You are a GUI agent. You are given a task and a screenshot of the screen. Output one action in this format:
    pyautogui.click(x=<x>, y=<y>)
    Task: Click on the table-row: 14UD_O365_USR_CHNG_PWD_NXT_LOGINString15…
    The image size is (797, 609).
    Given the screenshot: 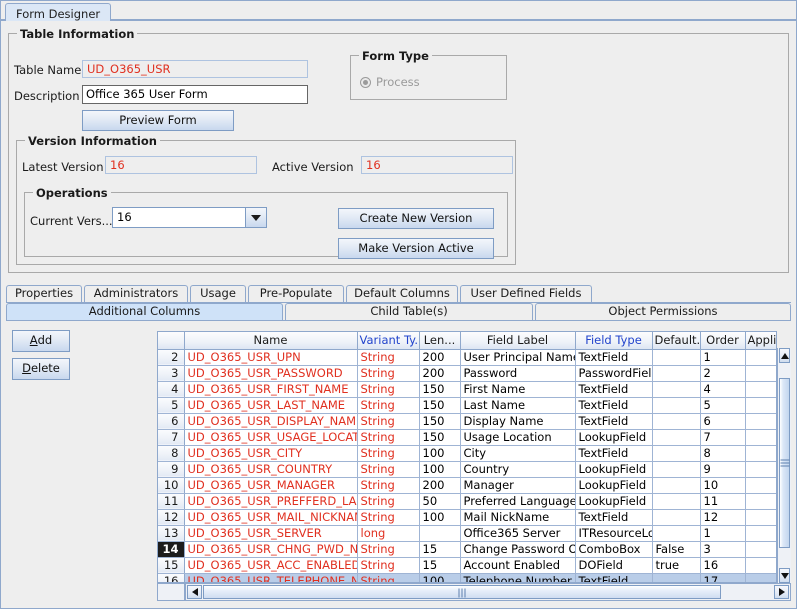 What is the action you would take?
    pyautogui.click(x=467, y=549)
    